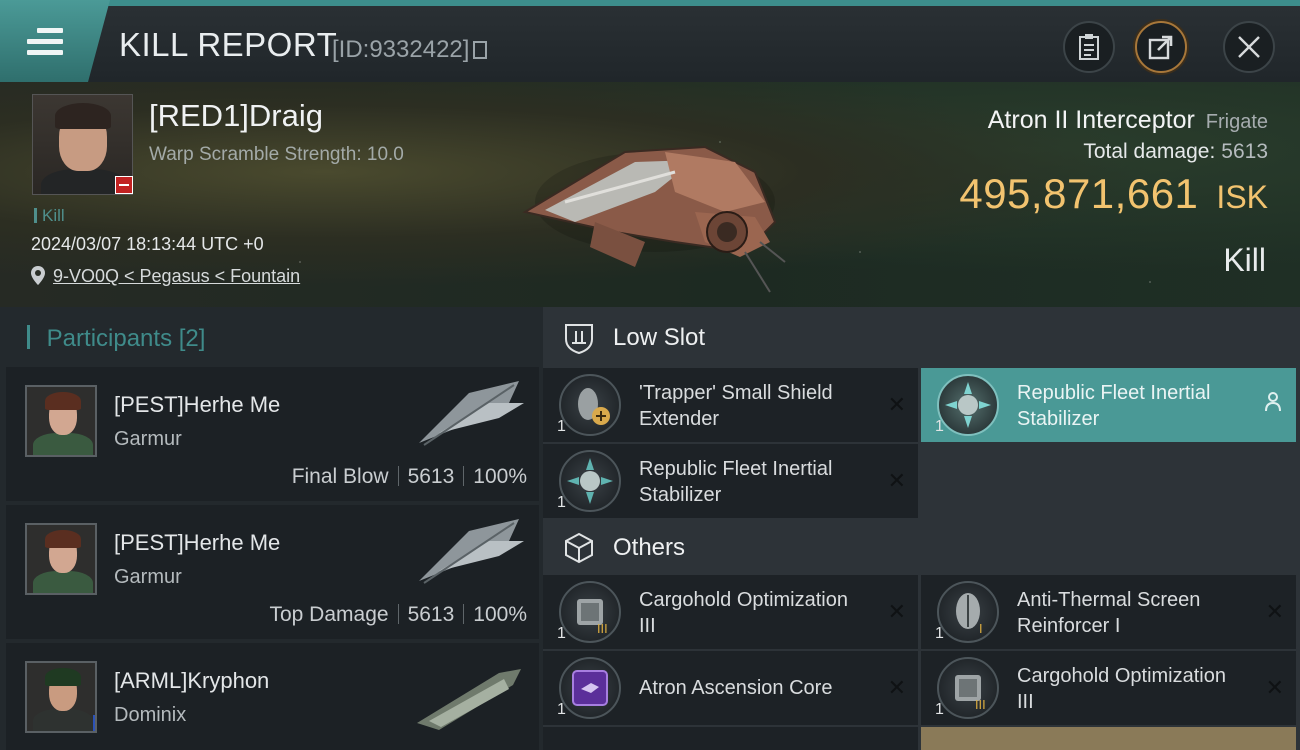  I want to click on result-label: Kill, so click(1244, 260).